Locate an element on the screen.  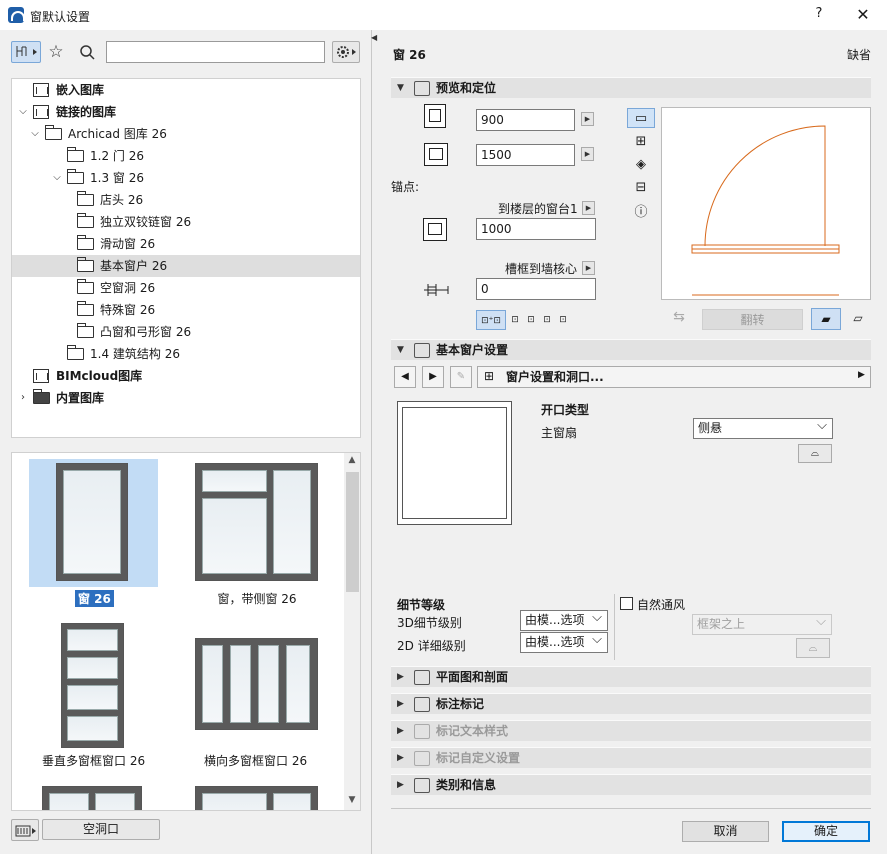
thumbnail-window-horizontal is located at coordinates (256, 684).